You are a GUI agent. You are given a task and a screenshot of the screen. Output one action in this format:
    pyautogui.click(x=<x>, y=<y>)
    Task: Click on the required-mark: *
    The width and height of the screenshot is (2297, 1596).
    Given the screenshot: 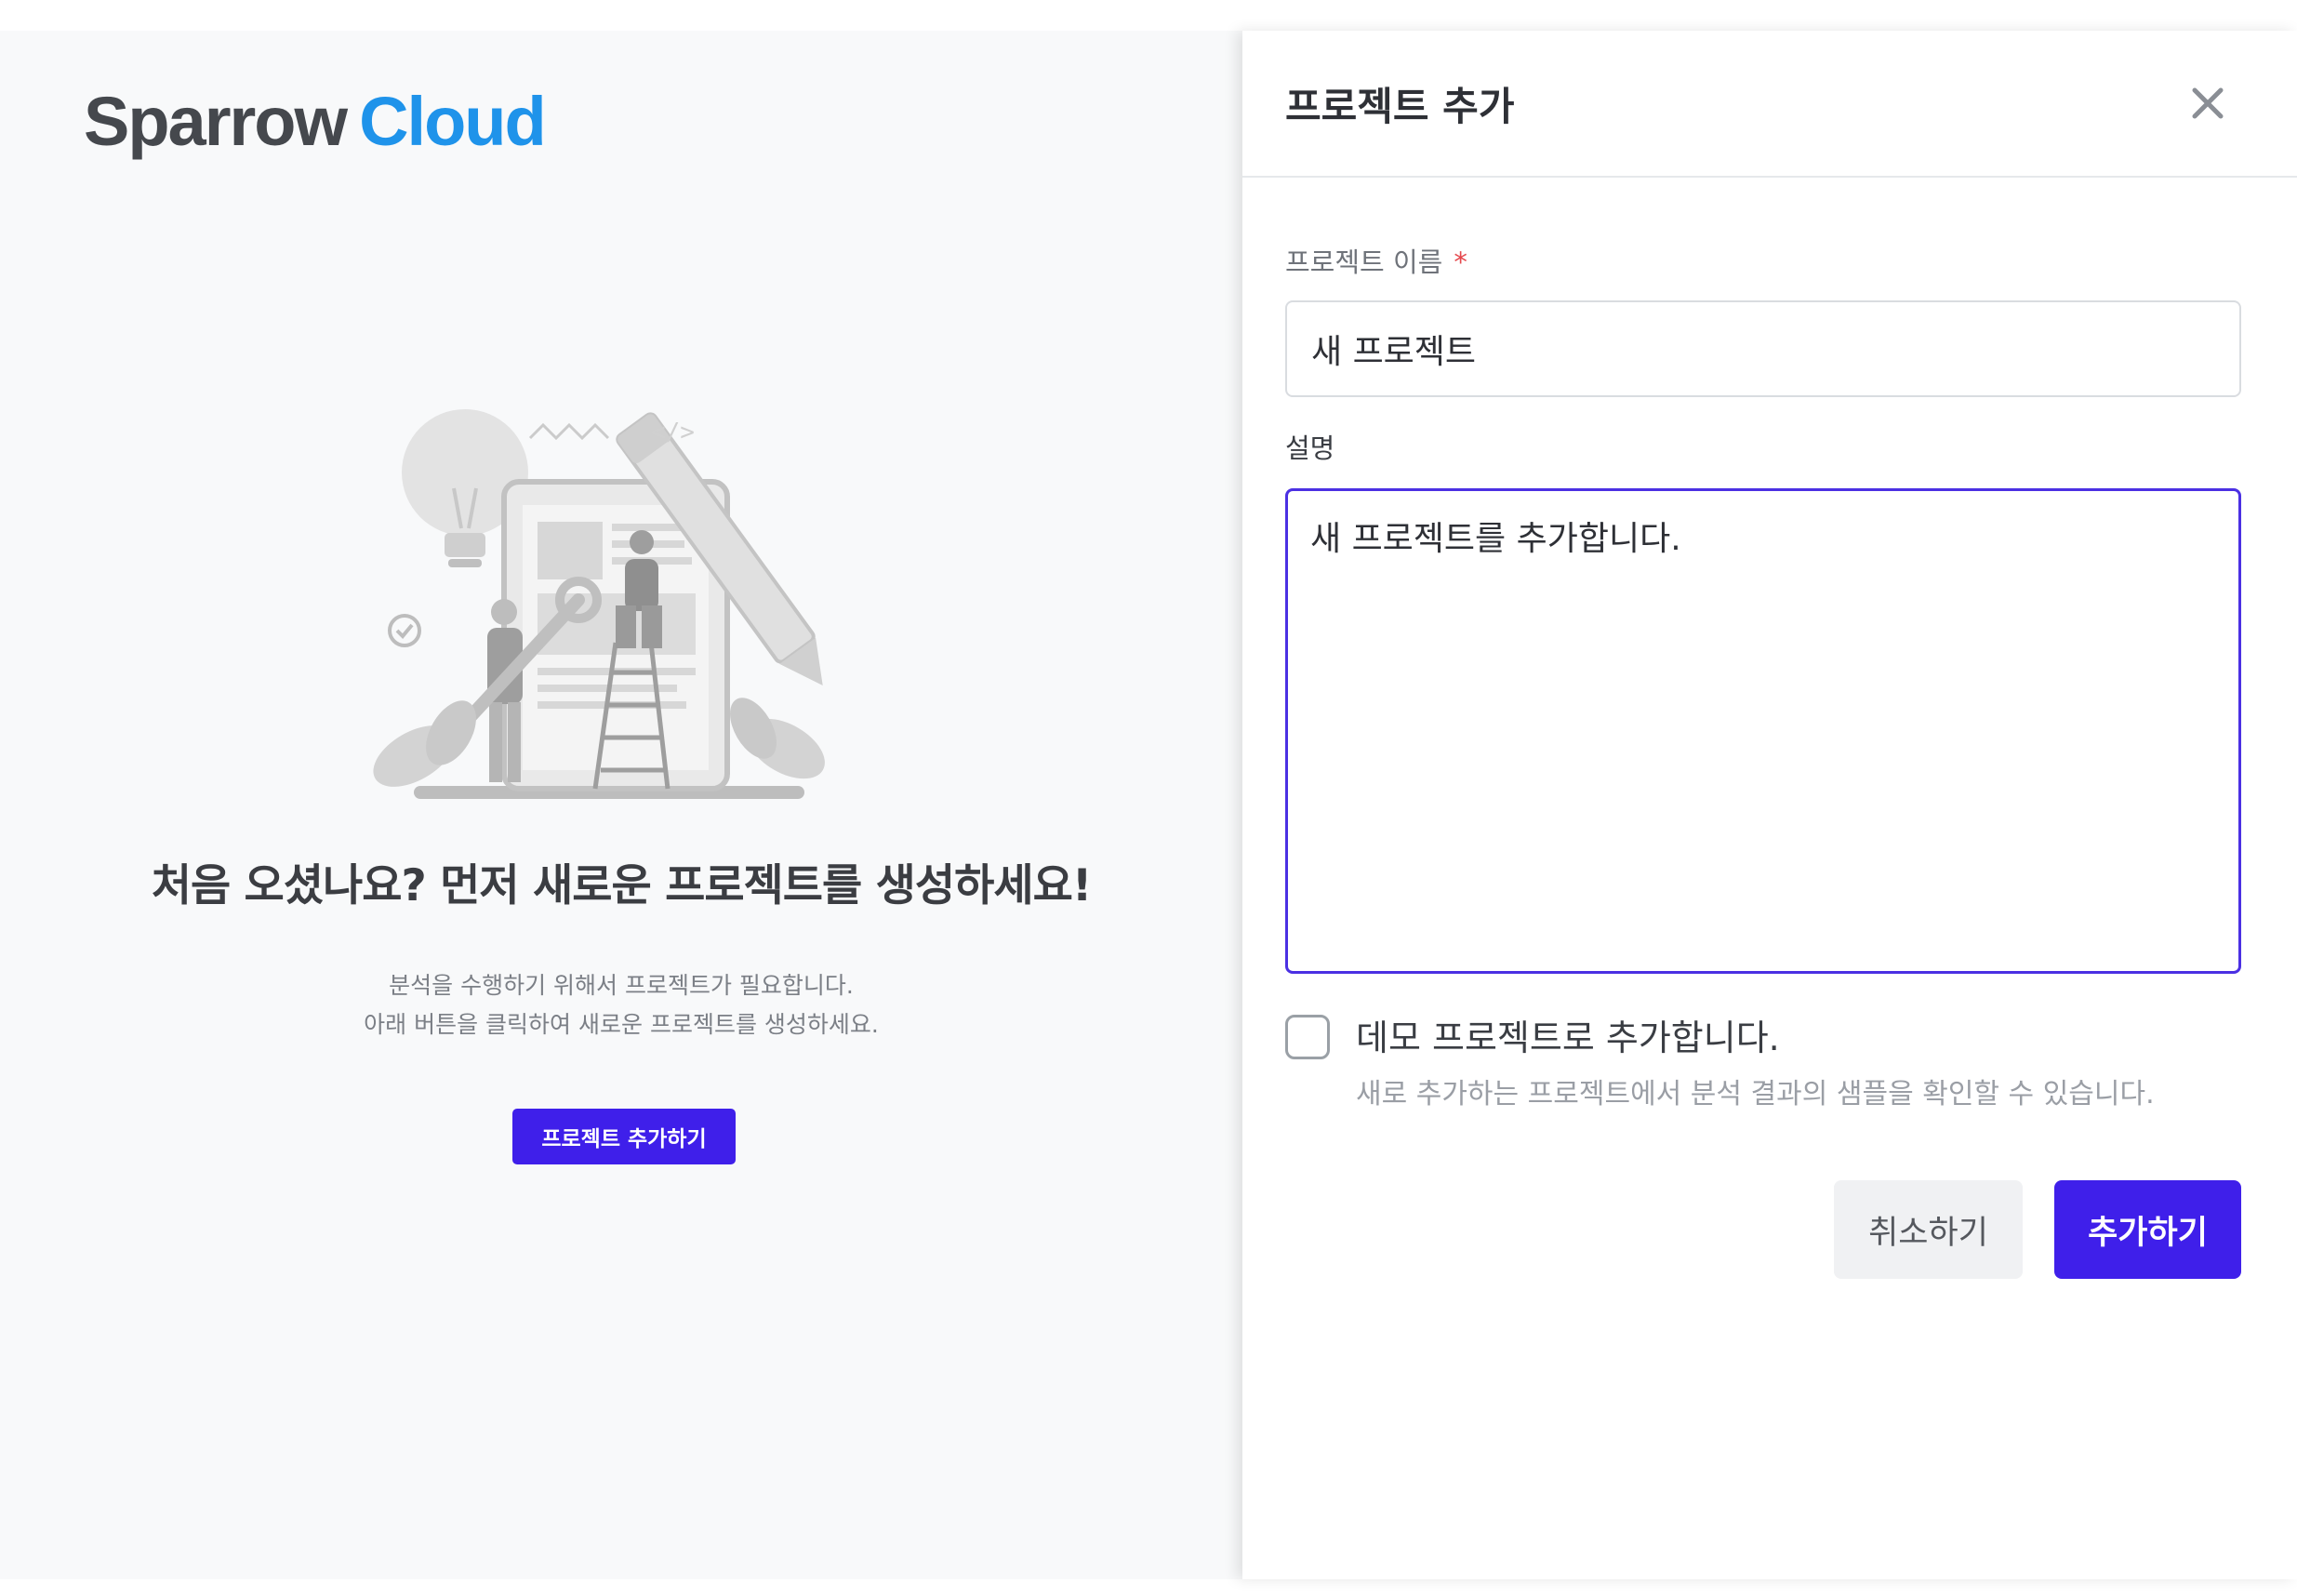 What is the action you would take?
    pyautogui.click(x=1460, y=262)
    